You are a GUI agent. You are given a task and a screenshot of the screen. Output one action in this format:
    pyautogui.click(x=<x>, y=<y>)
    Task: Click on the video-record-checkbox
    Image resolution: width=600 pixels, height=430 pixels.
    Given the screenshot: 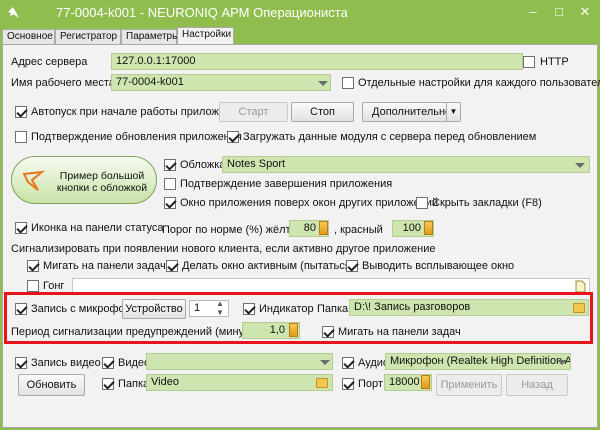 What is the action you would take?
    pyautogui.click(x=21, y=363)
    